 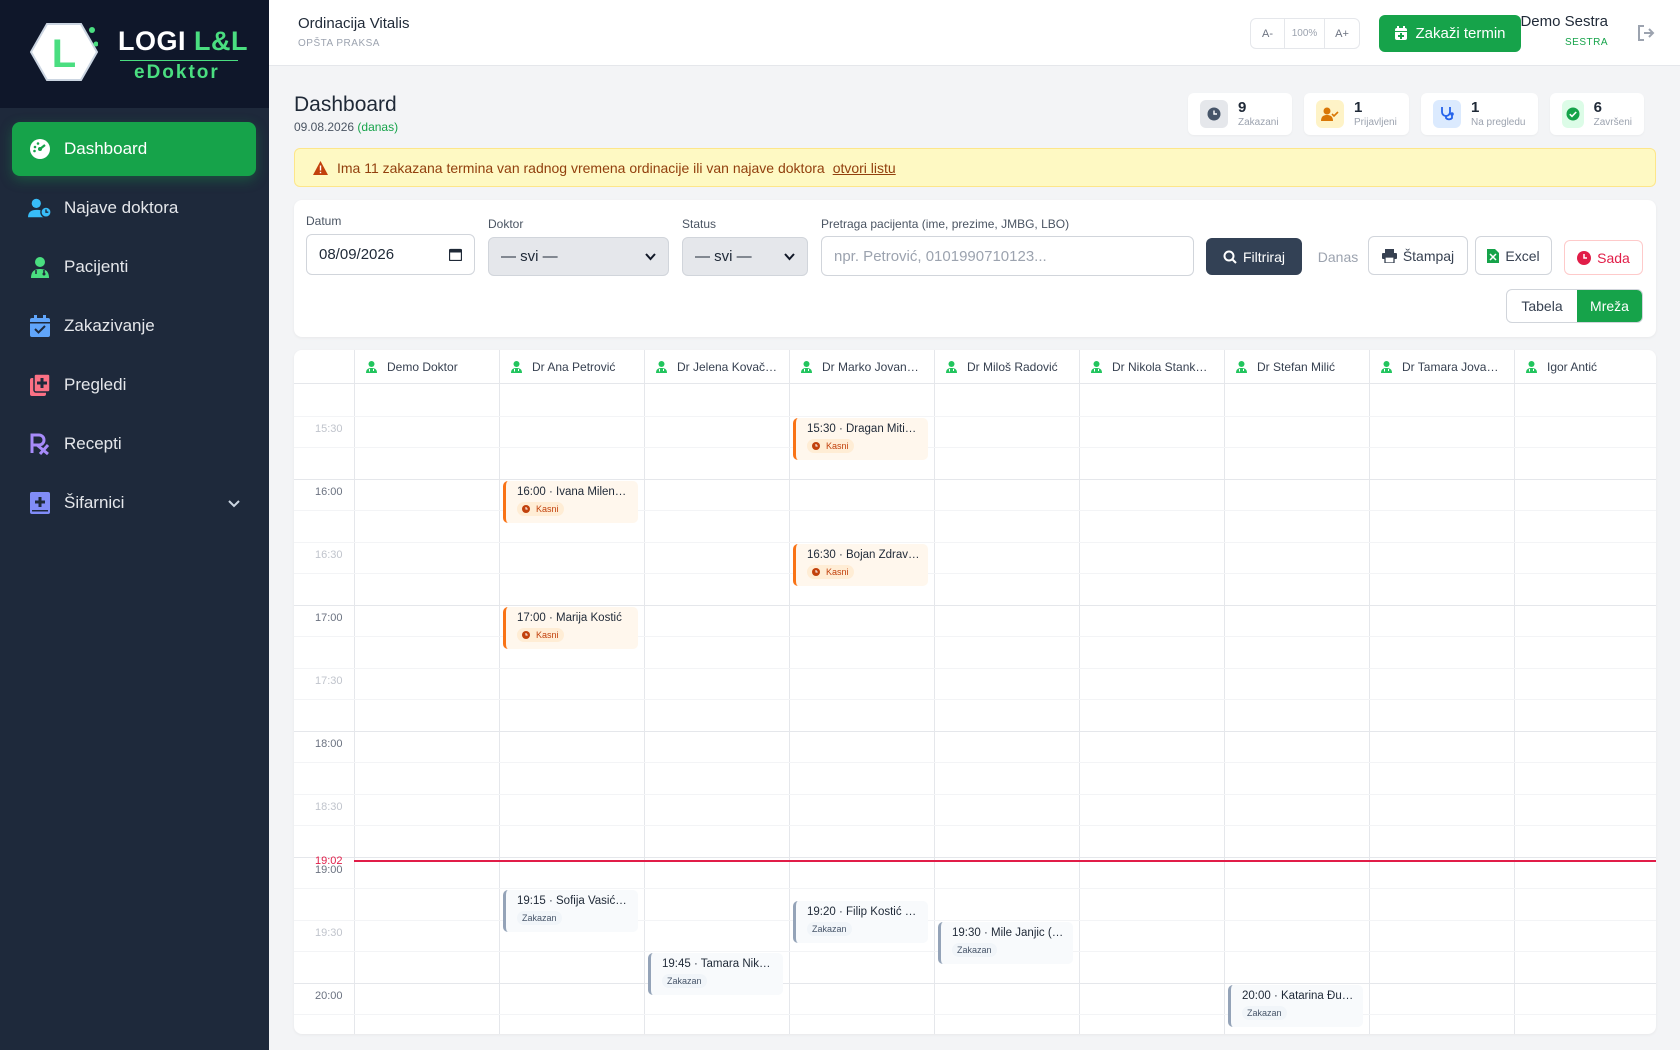 What do you see at coordinates (329, 743) in the screenshot?
I see `time-label: 18:00` at bounding box center [329, 743].